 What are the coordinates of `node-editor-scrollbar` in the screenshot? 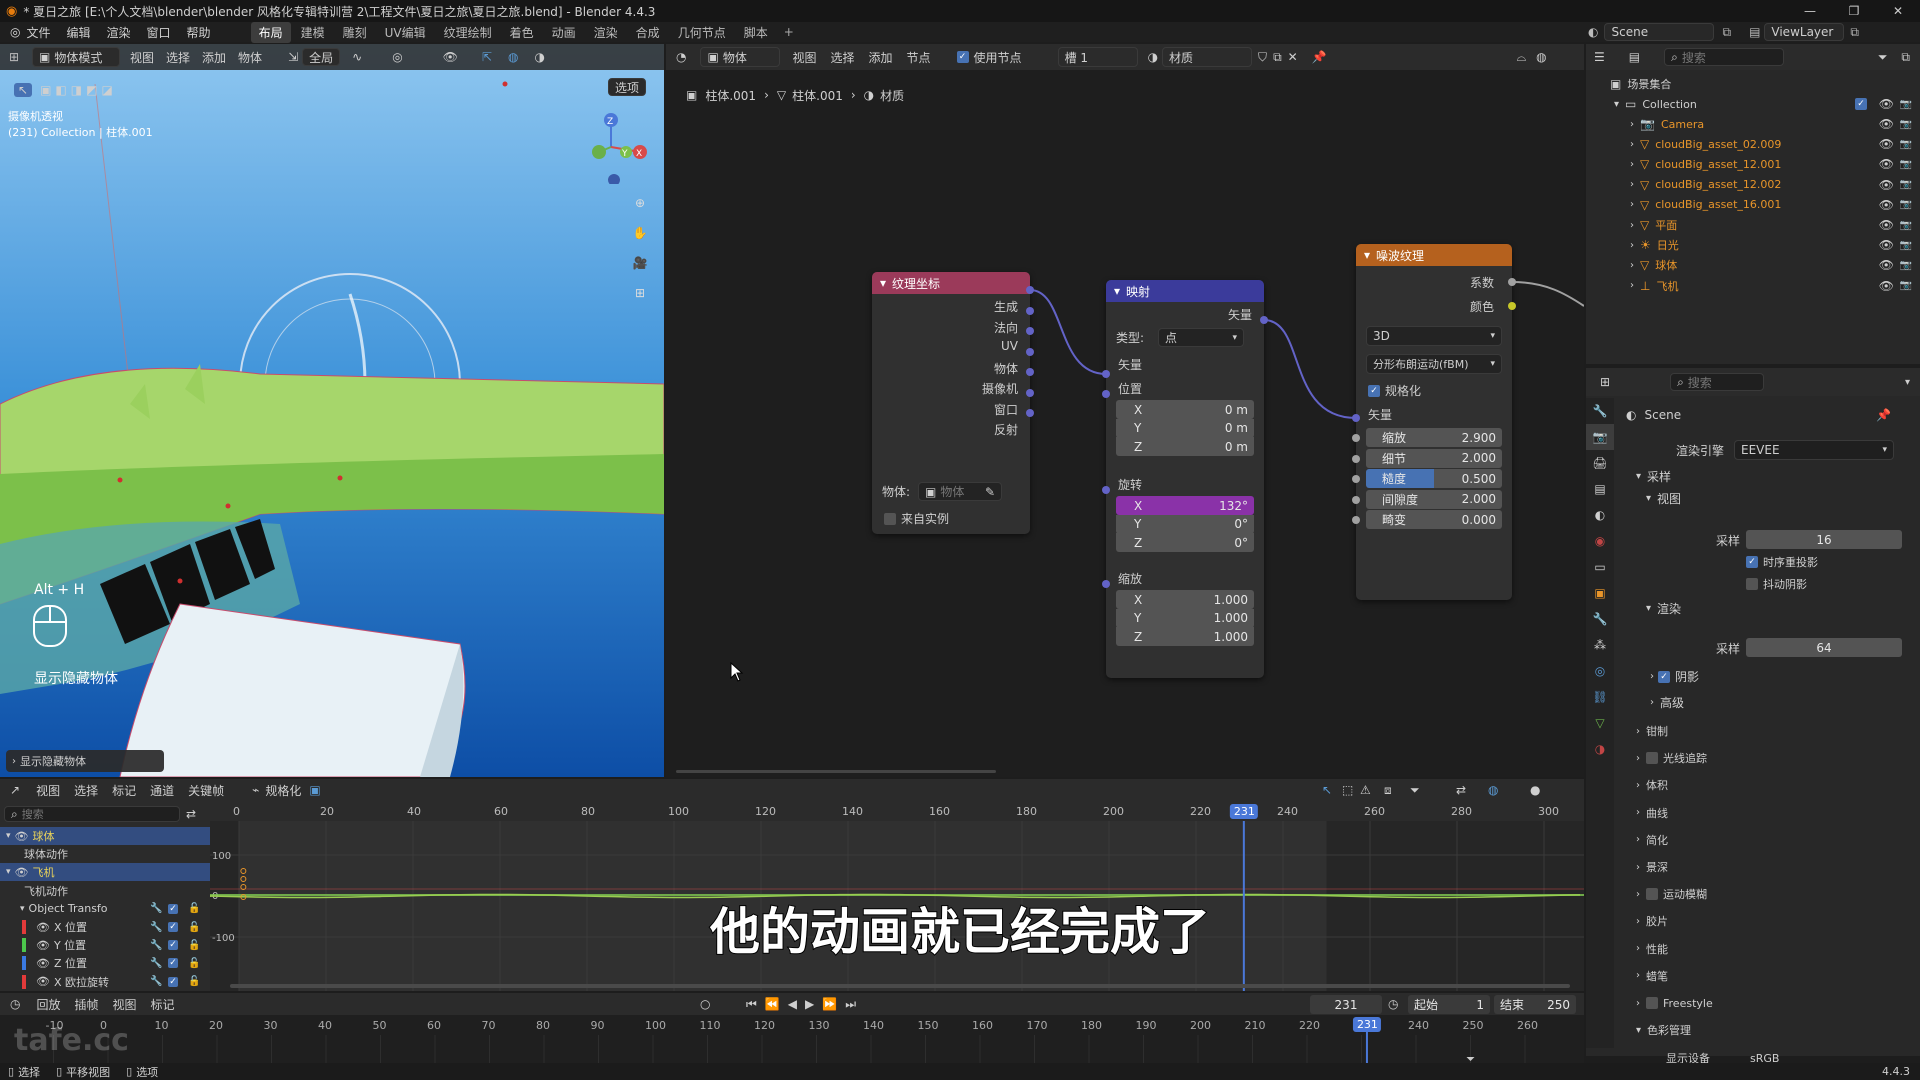 It's located at (836, 771).